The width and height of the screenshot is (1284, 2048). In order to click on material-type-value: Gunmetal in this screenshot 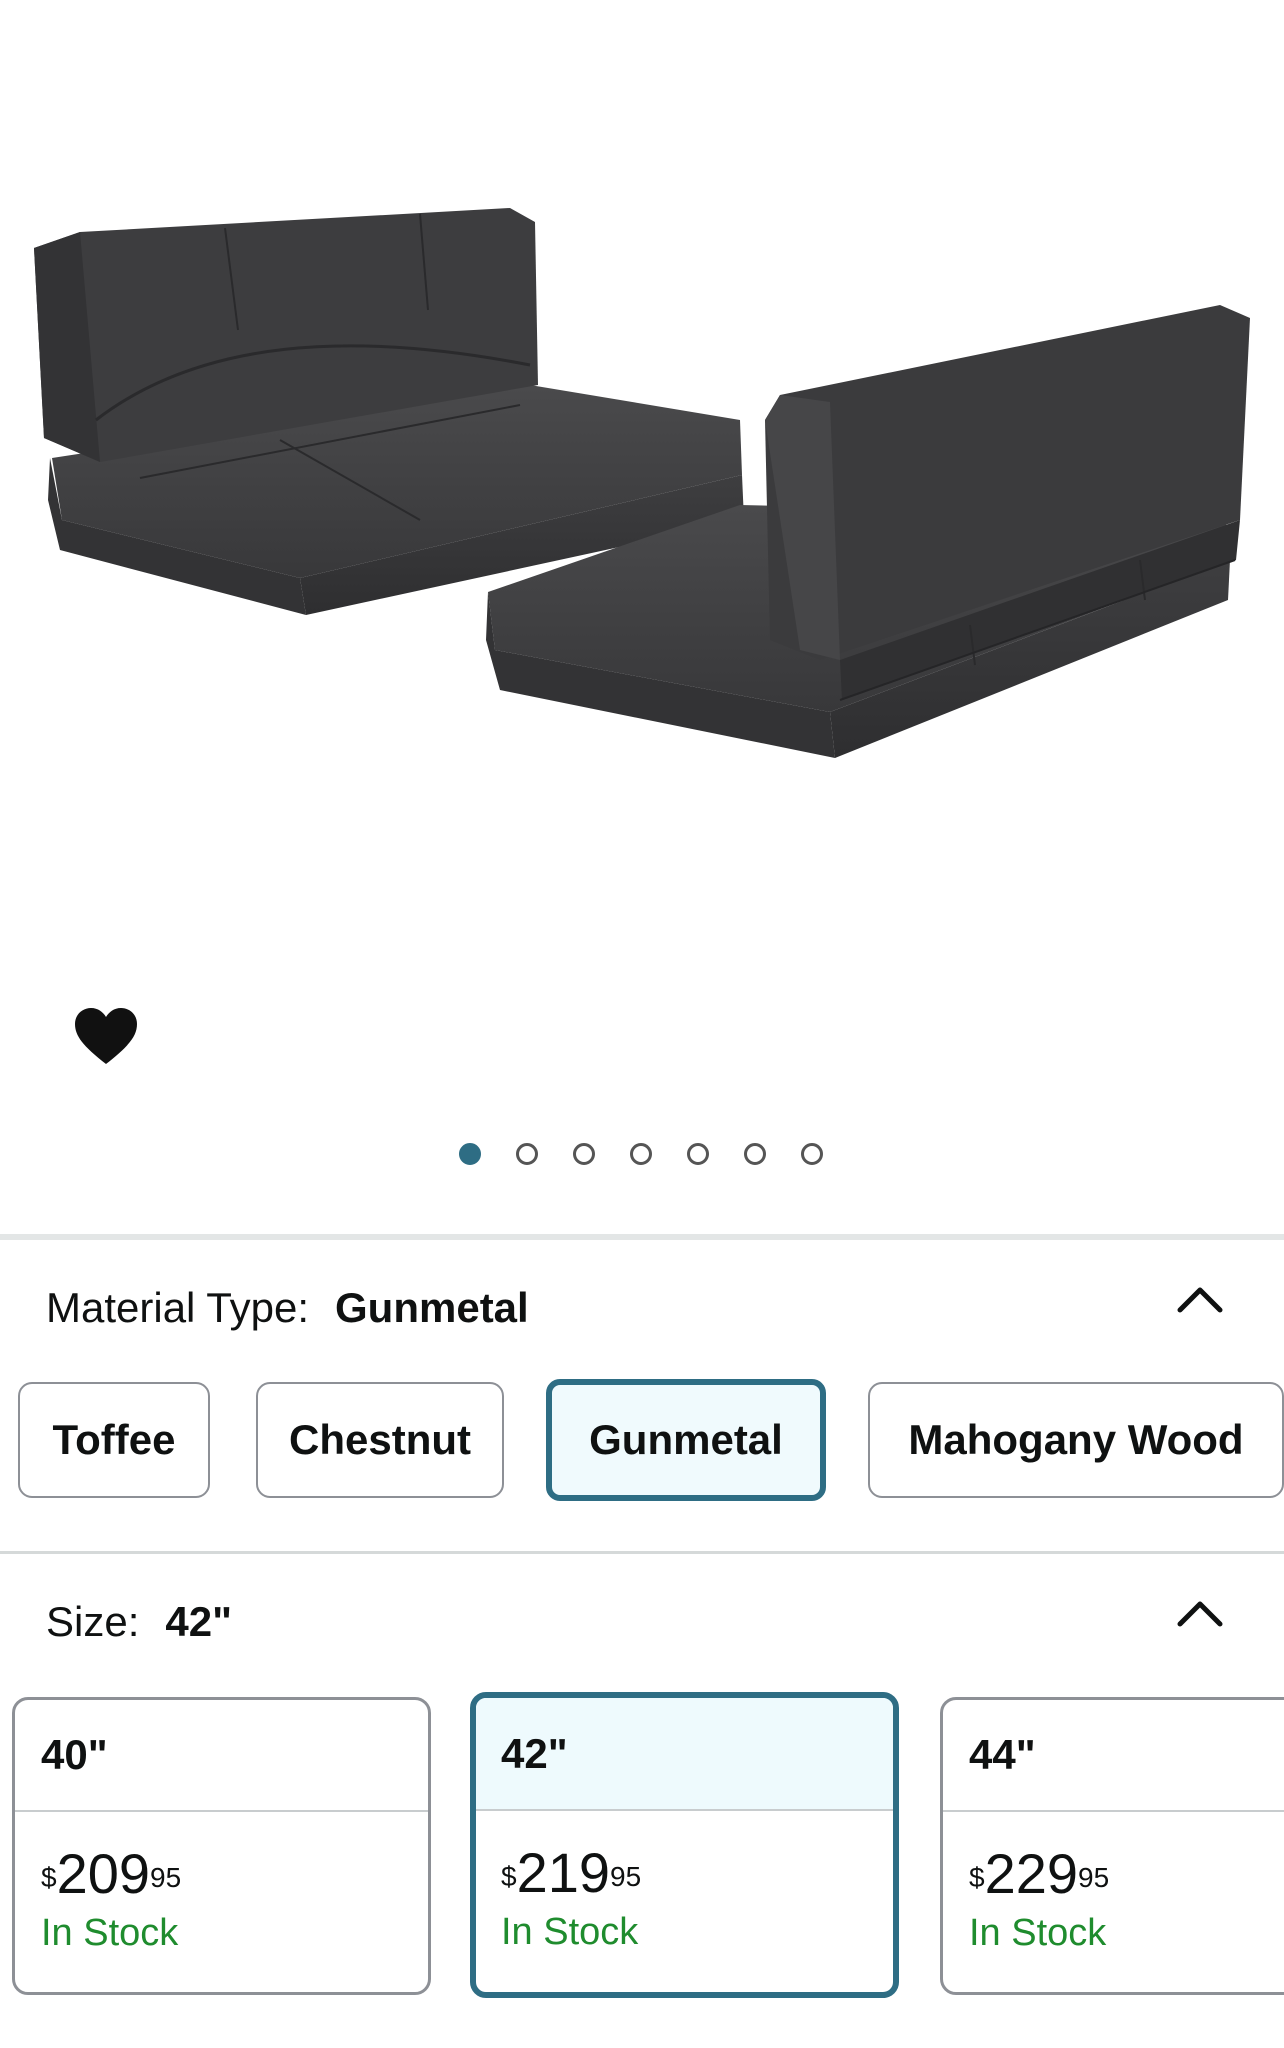, I will do `click(432, 1307)`.